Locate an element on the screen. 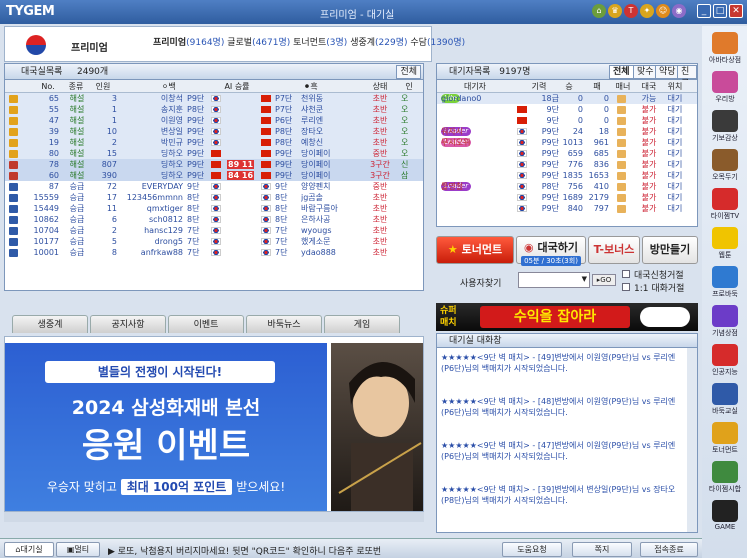  help-request-button: 도움요청 is located at coordinates (532, 549).